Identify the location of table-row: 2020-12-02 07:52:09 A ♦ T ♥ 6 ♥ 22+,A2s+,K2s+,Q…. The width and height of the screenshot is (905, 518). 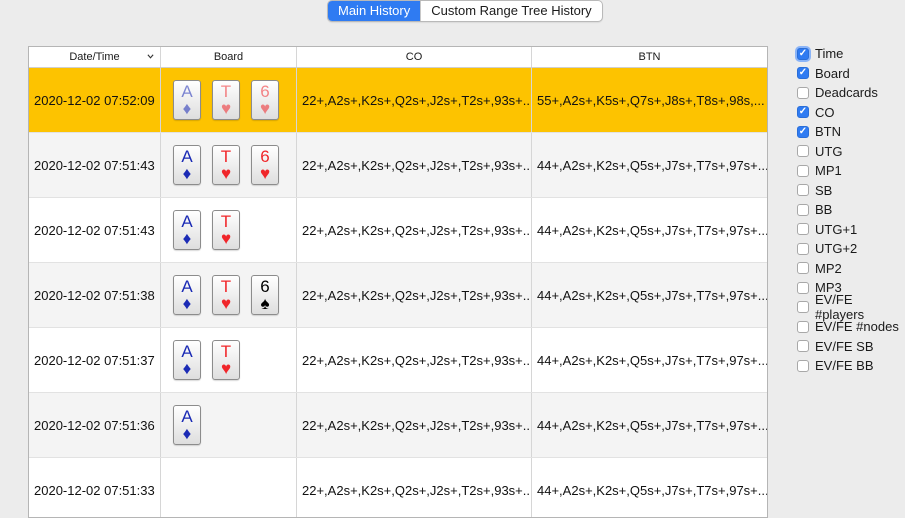
(398, 100).